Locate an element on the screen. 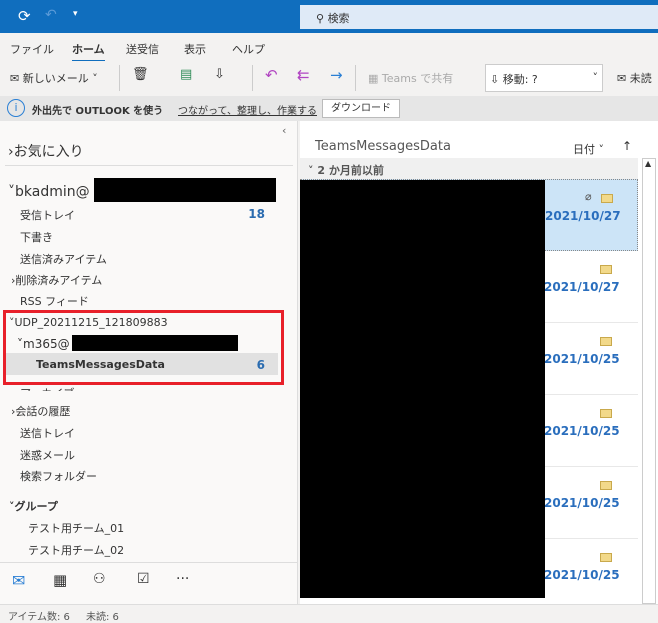 Image resolution: width=658 pixels, height=623 pixels. folder-search: 検索フォルダー is located at coordinates (58, 476).